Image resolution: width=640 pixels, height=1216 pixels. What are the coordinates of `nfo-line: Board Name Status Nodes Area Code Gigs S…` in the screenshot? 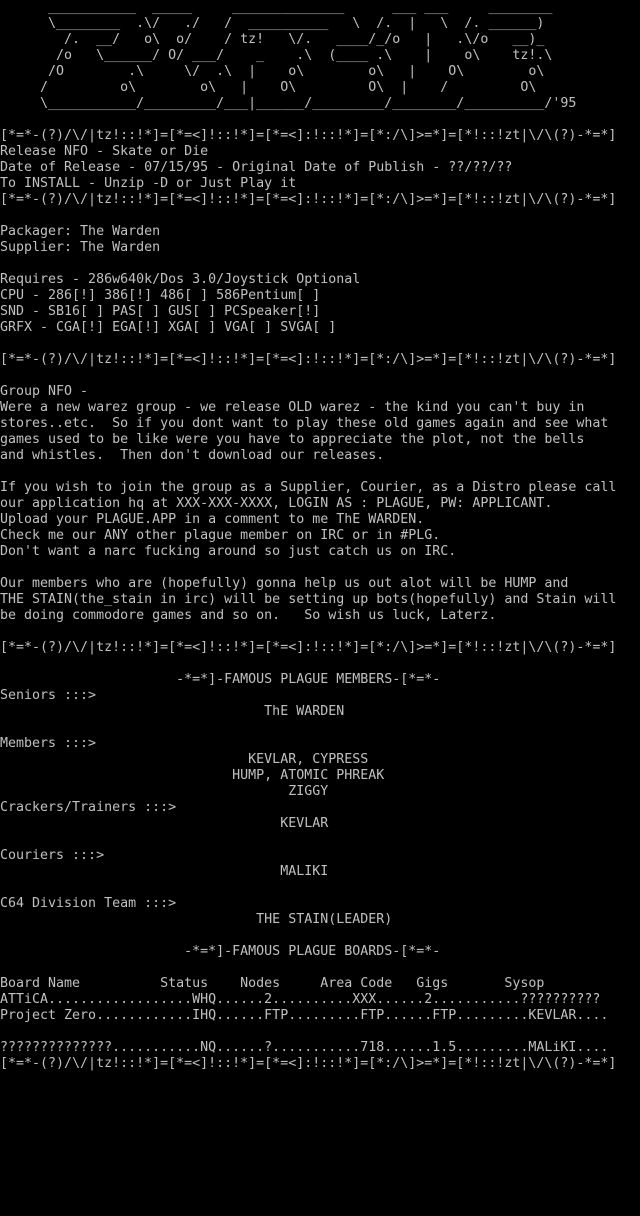 It's located at (272, 983).